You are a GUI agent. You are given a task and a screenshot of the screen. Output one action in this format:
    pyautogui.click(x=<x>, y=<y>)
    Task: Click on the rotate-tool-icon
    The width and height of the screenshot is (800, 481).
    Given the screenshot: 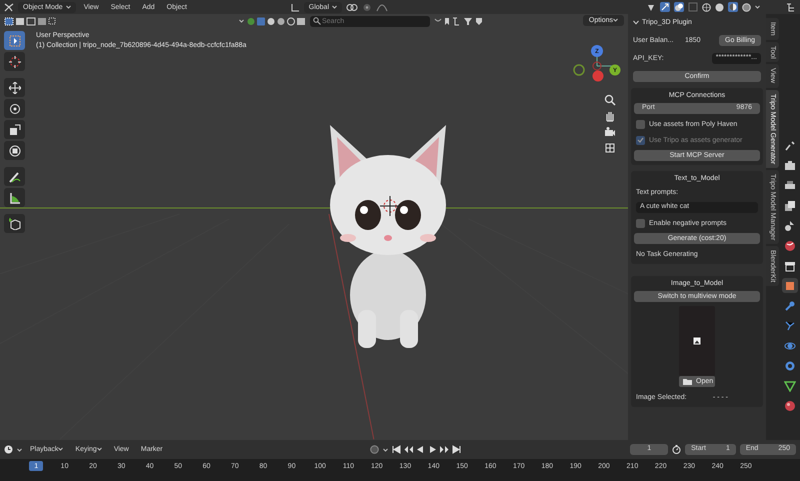 What is the action you would take?
    pyautogui.click(x=14, y=108)
    